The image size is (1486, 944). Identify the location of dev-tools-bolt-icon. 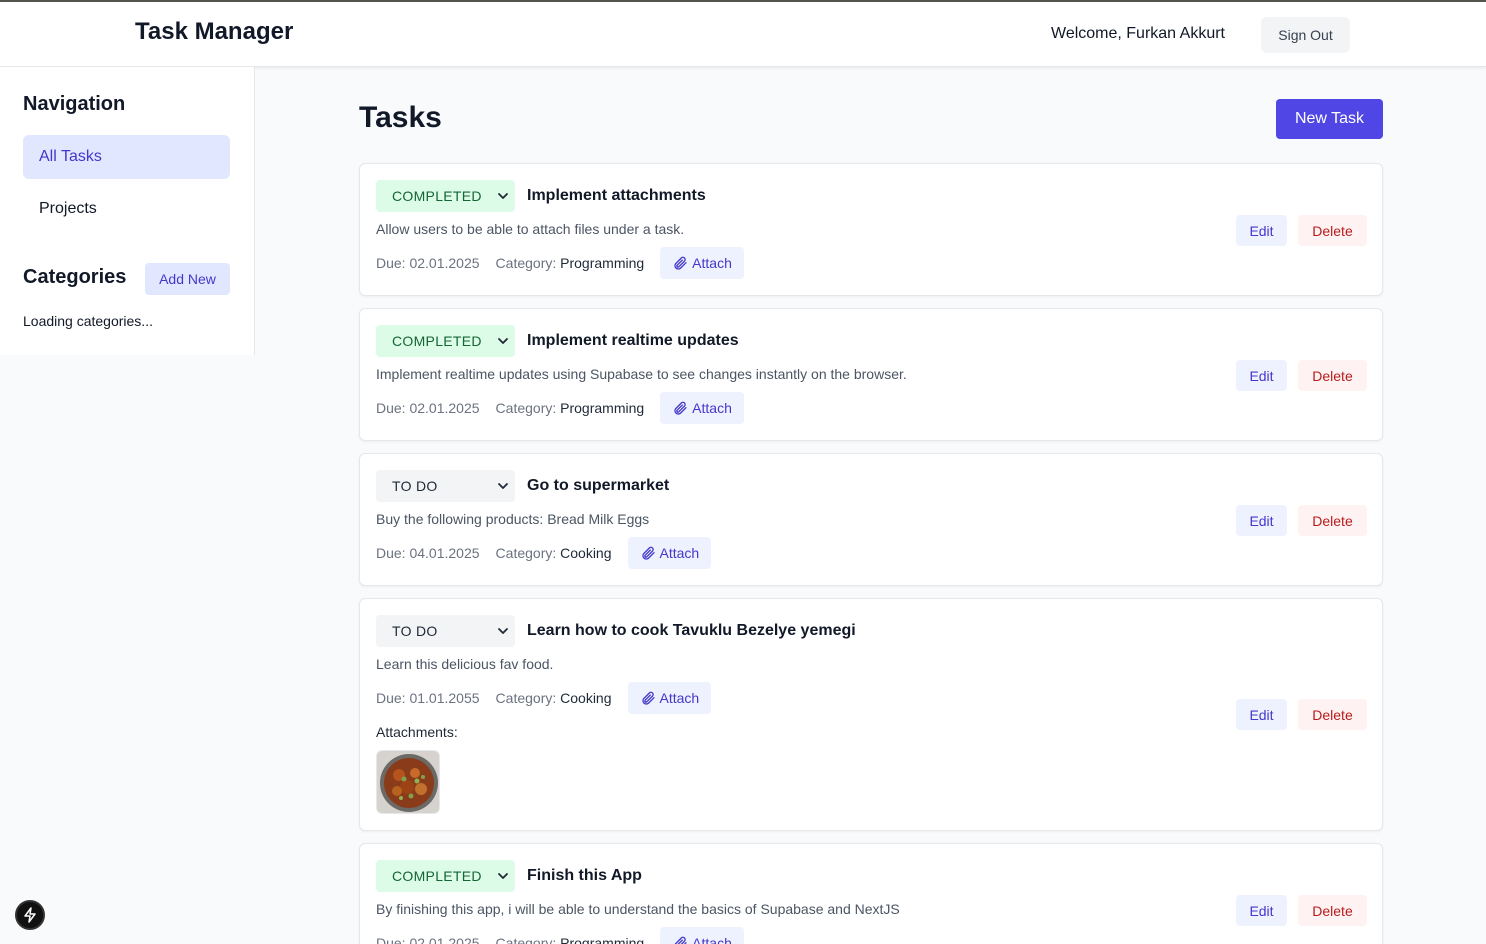
(30, 915).